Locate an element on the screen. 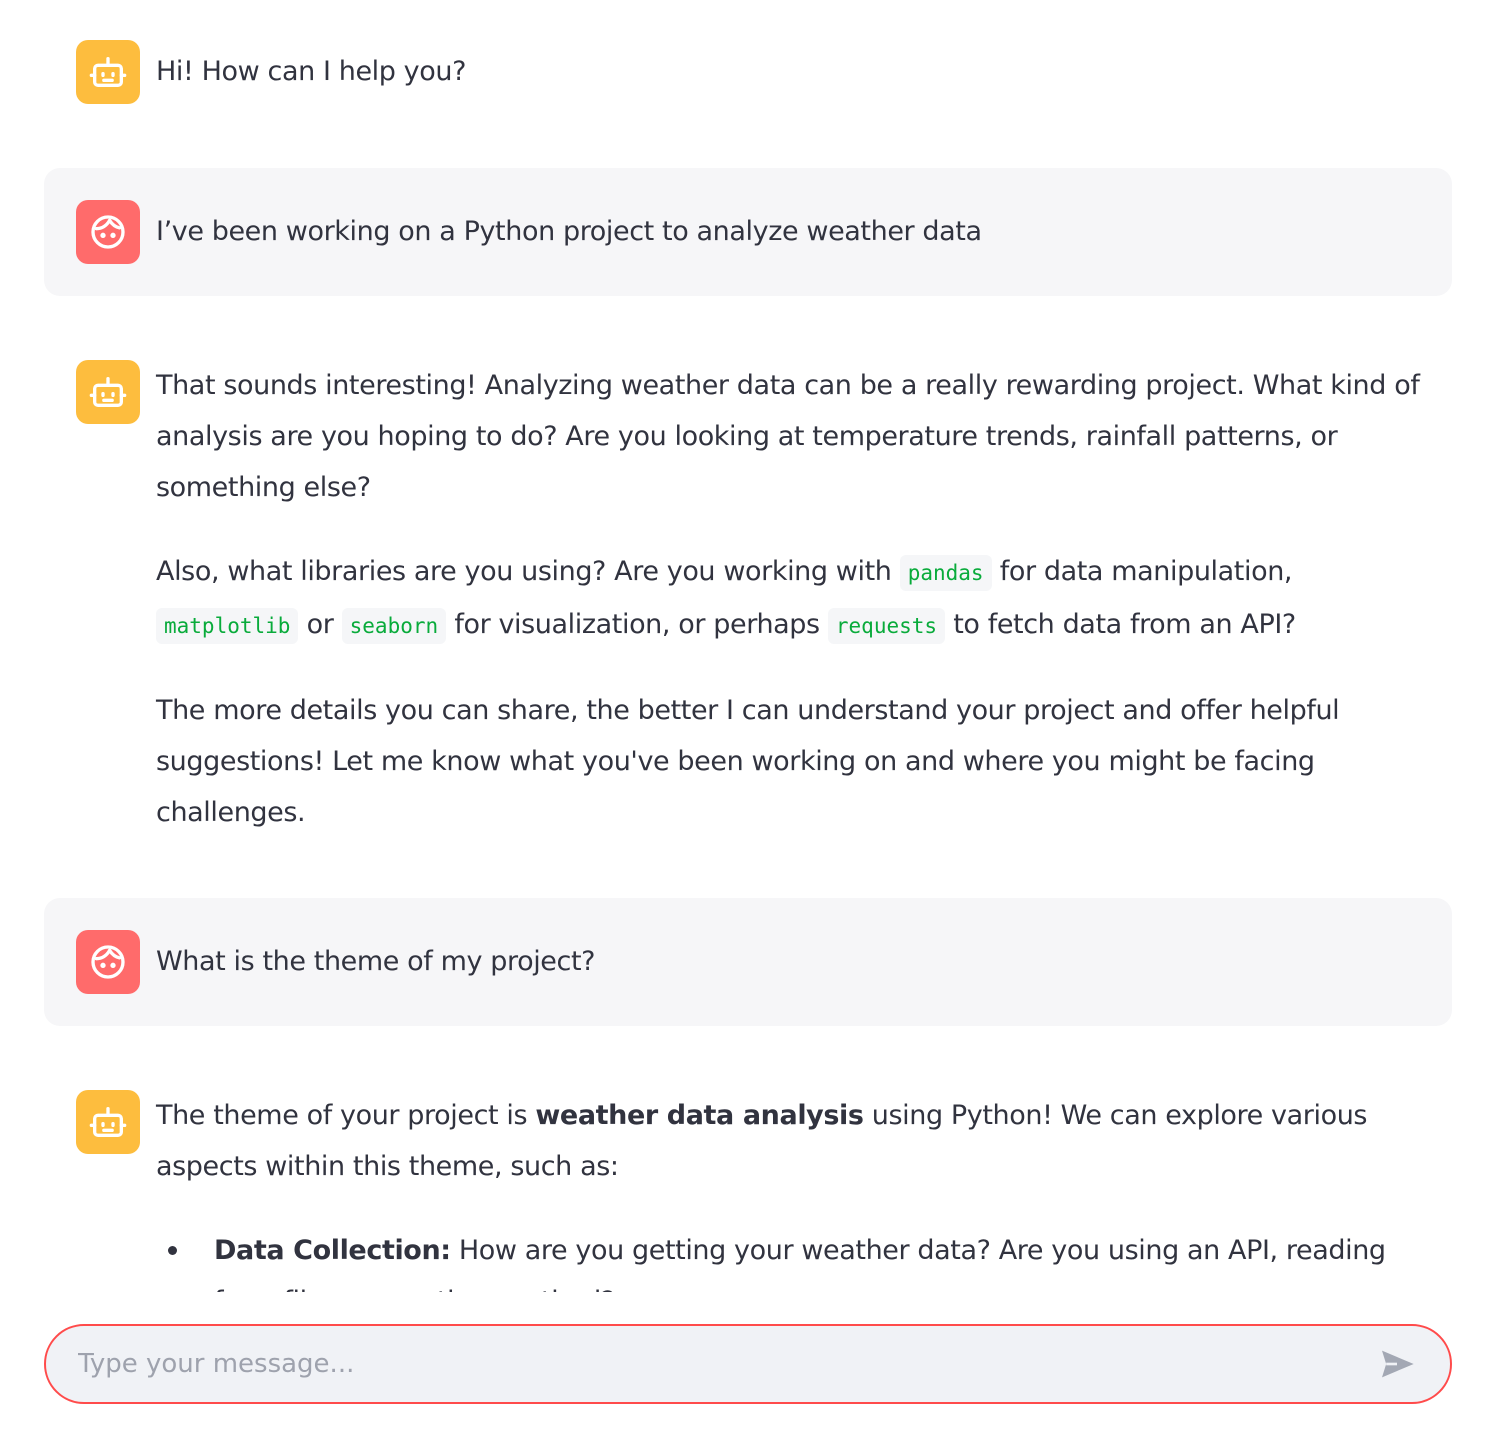 The width and height of the screenshot is (1496, 1452). send-button is located at coordinates (1397, 1364).